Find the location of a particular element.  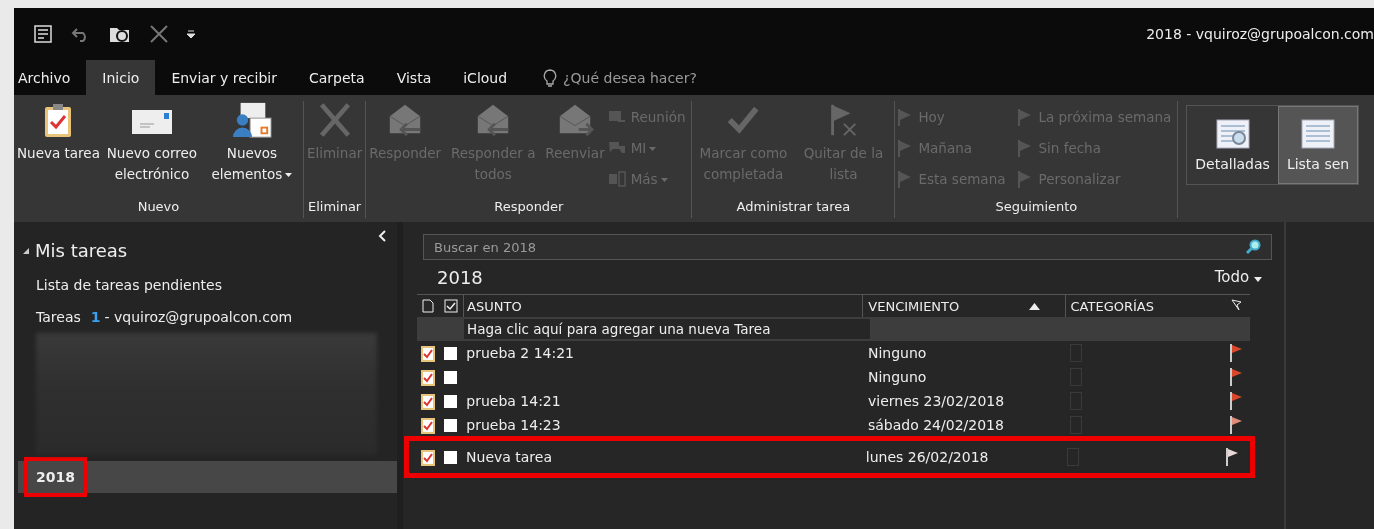

sort-arrow-icon is located at coordinates (1035, 306).